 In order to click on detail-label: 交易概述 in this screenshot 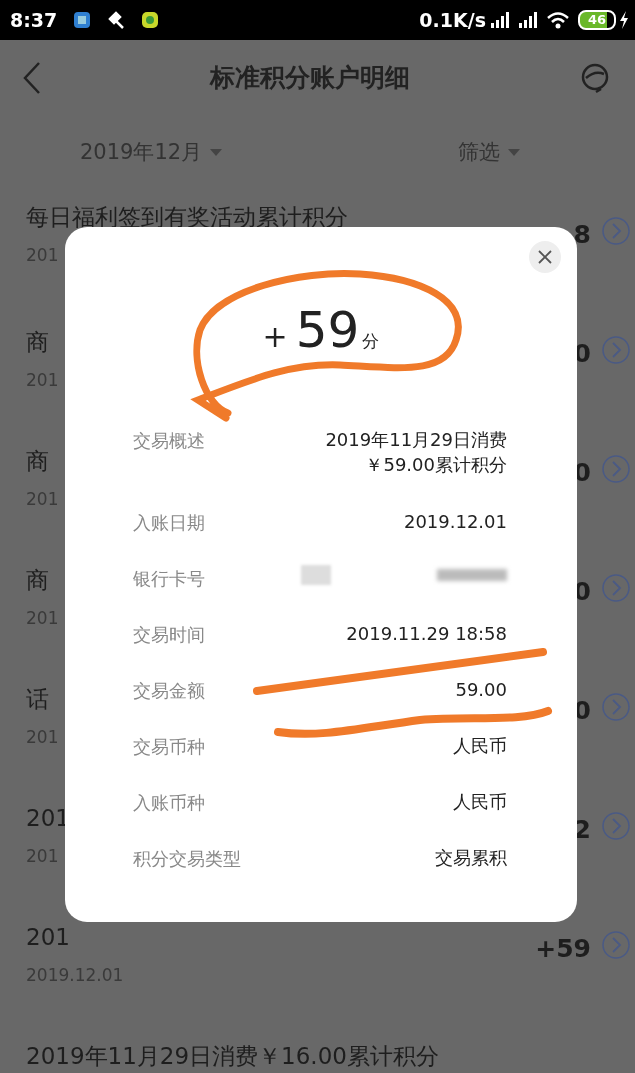, I will do `click(169, 441)`.